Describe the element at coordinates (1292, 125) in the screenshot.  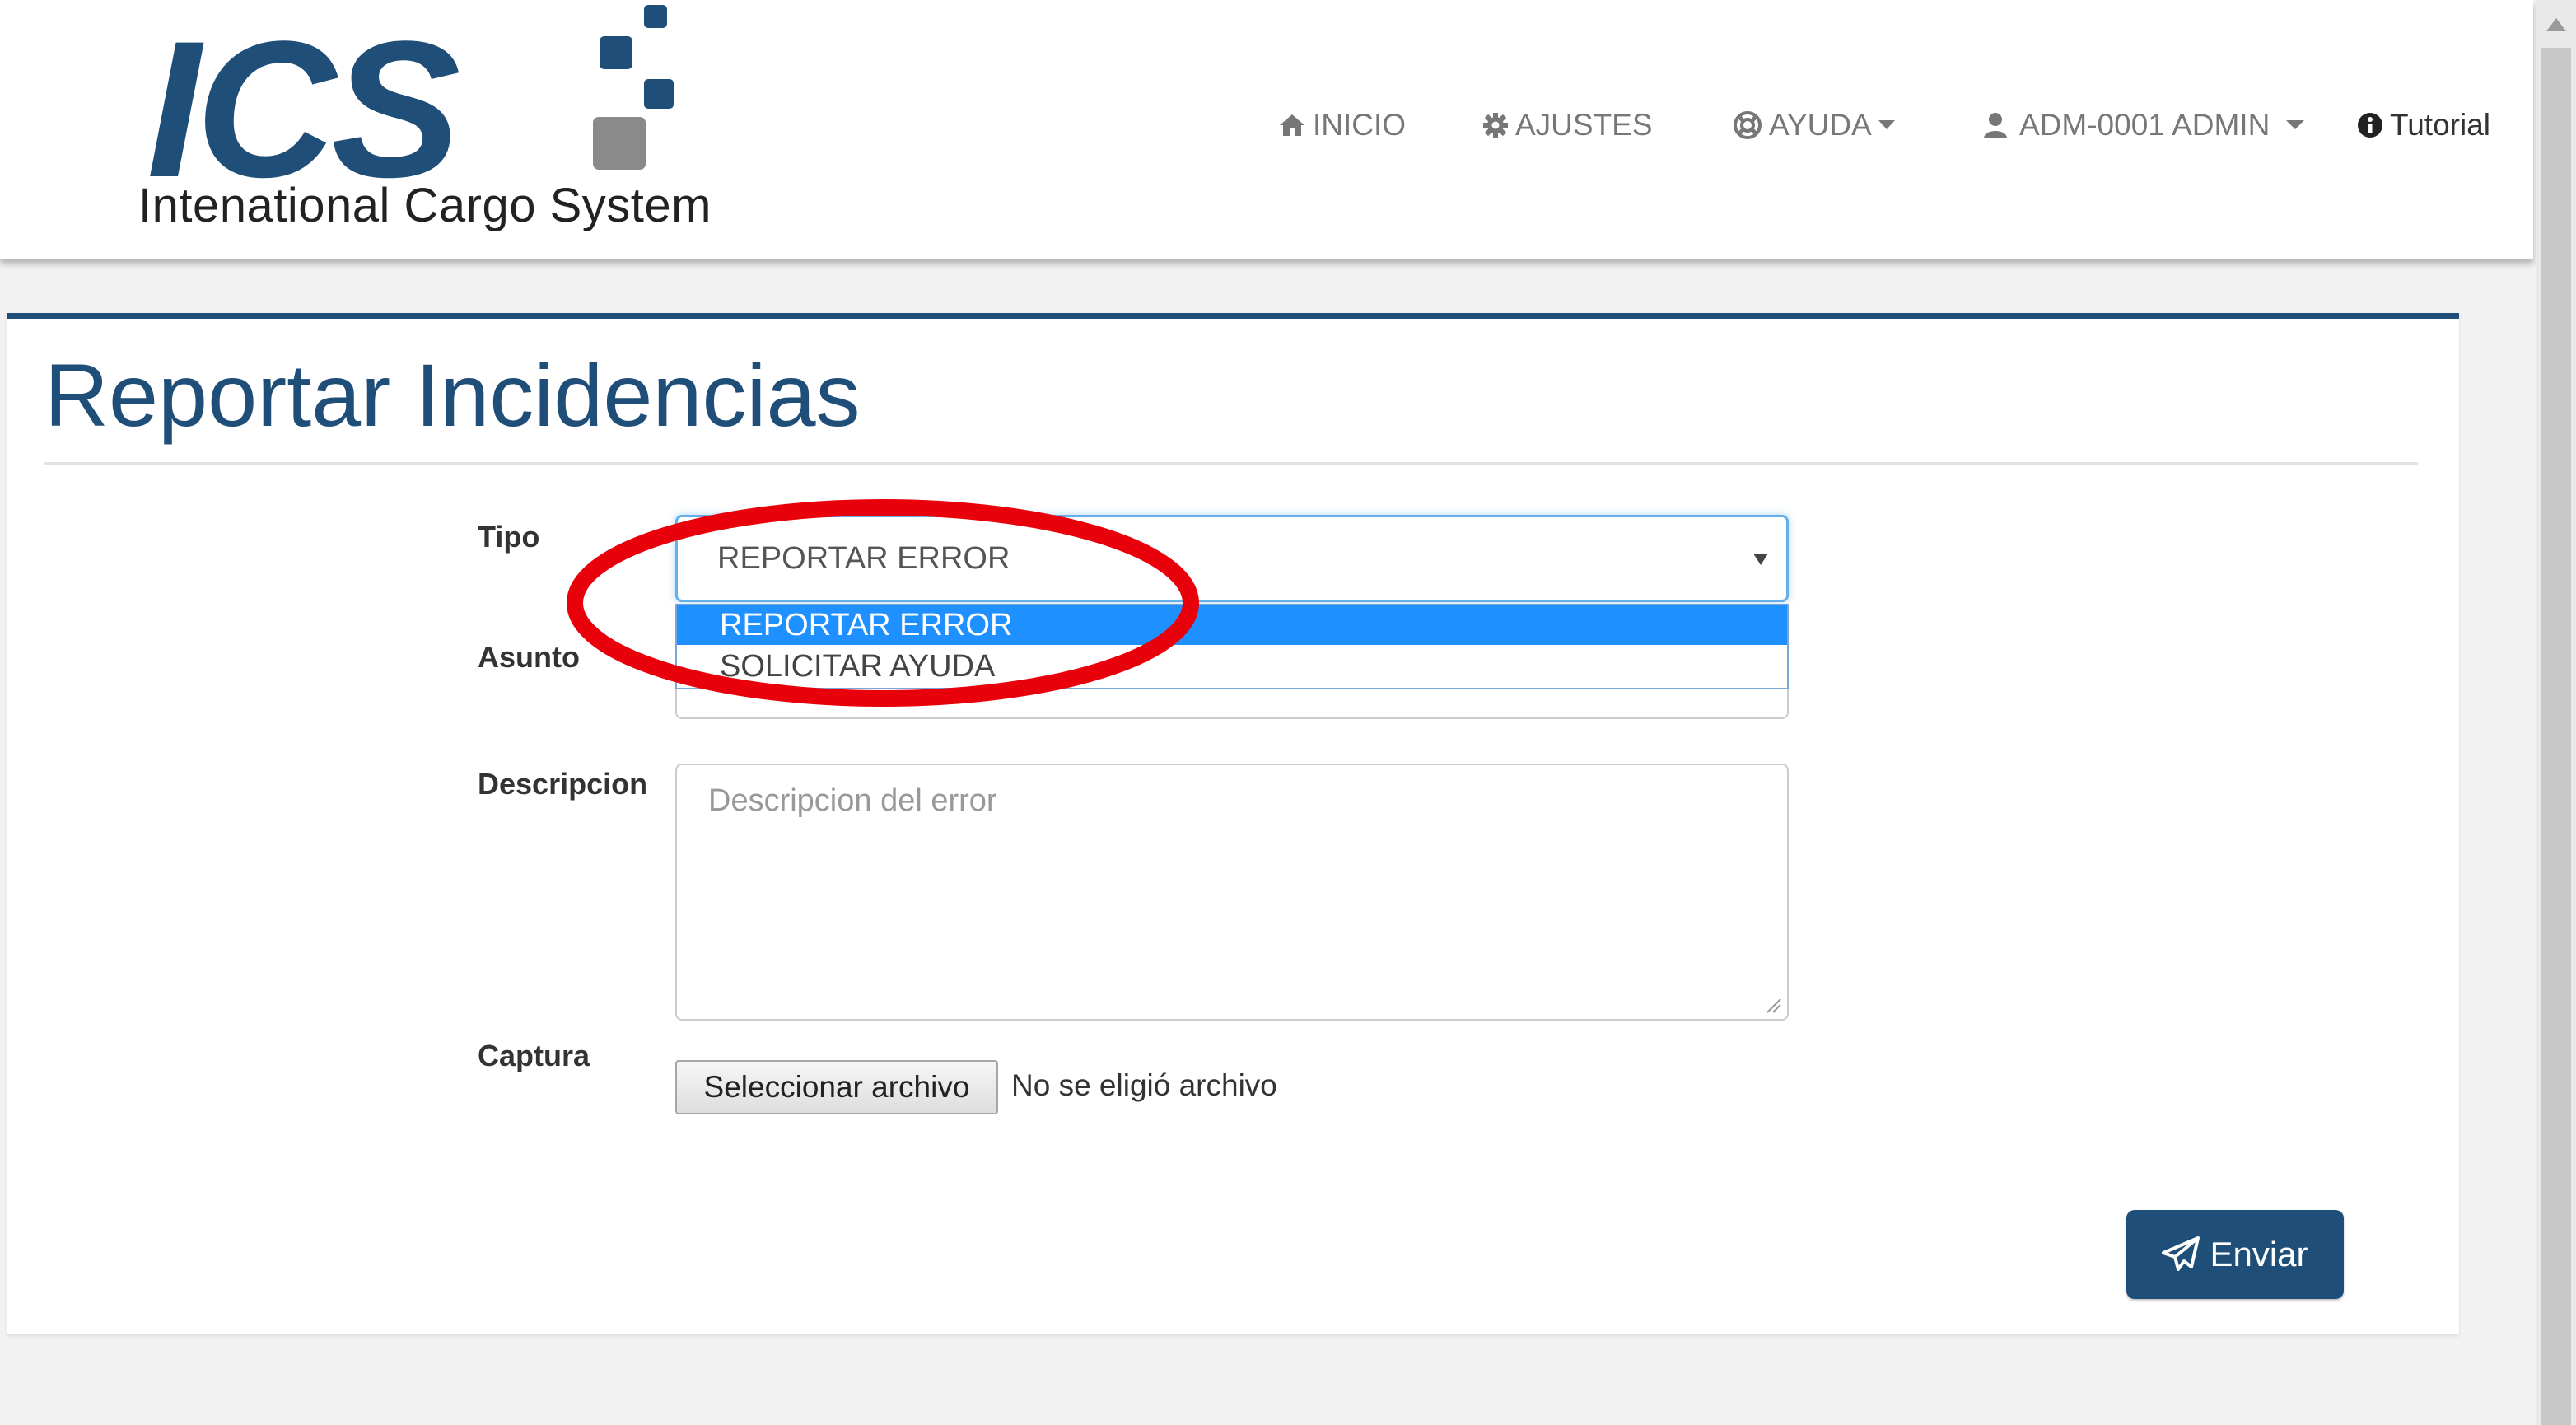
I see `home-icon` at that location.